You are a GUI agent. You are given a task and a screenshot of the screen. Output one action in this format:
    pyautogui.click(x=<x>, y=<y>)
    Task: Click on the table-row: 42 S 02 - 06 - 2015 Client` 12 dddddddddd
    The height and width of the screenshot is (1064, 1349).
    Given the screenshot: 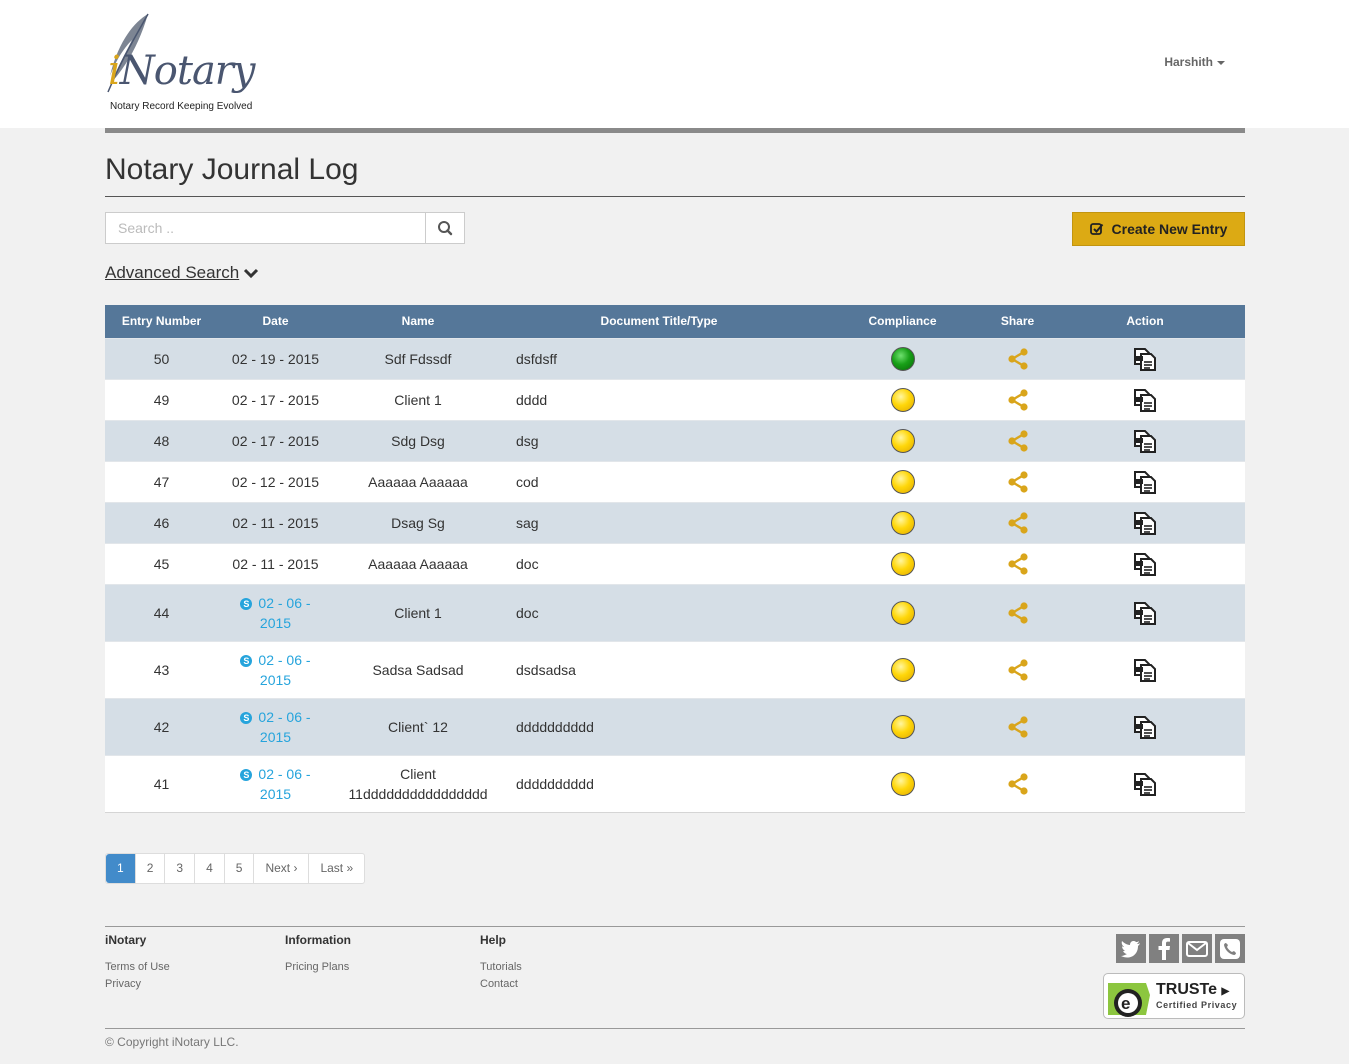 What is the action you would take?
    pyautogui.click(x=675, y=726)
    